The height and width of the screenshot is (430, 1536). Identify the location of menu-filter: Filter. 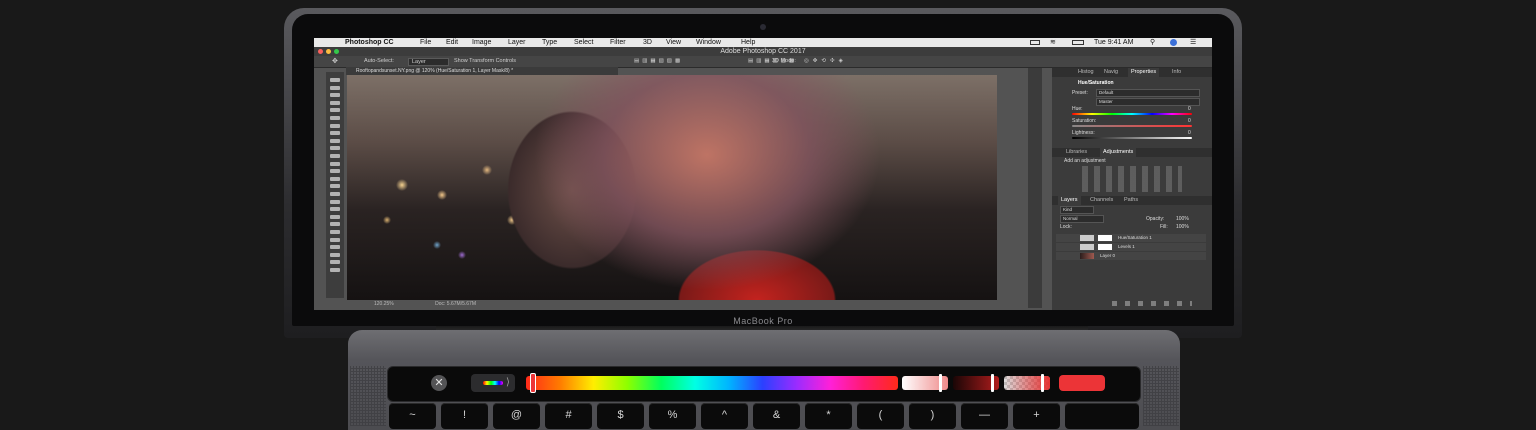
(618, 42).